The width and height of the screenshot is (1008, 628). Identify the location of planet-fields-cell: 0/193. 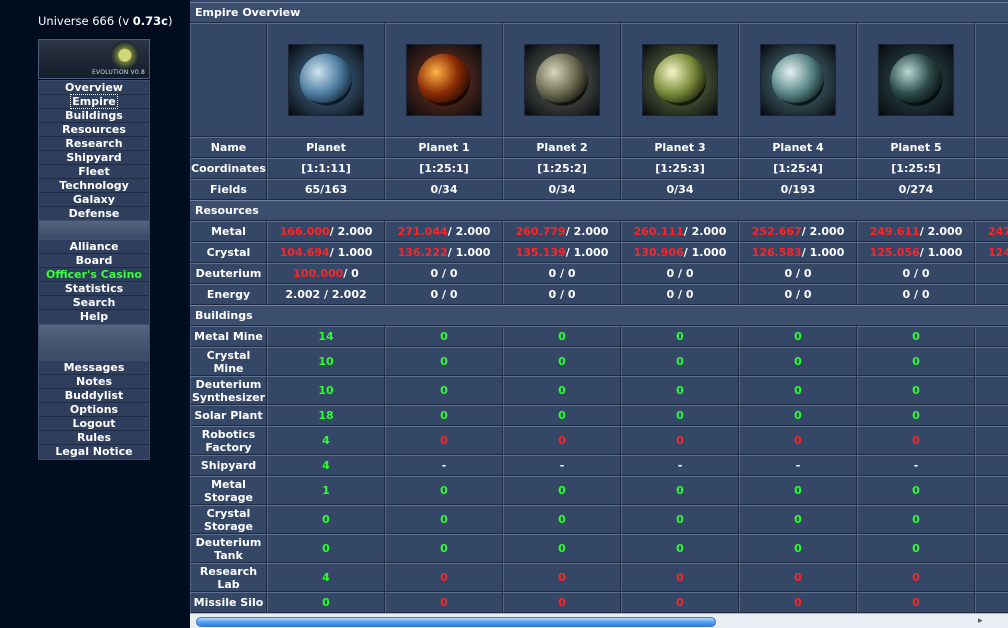
(798, 189).